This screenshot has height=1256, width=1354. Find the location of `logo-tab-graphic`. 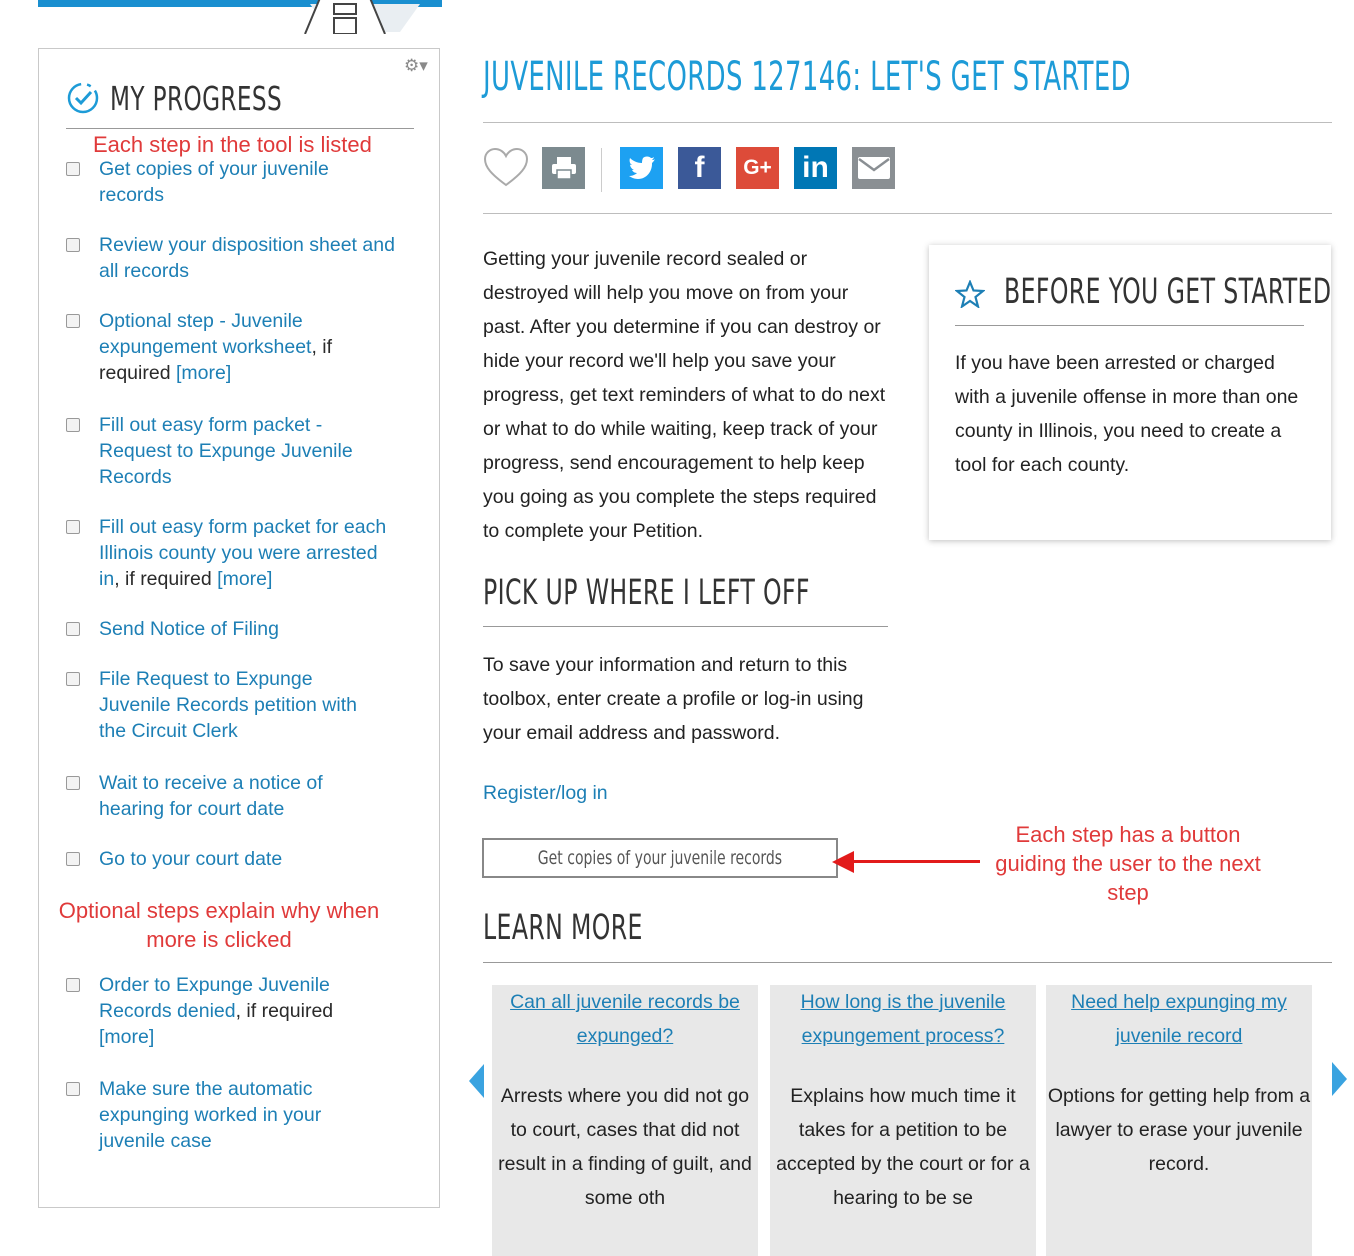

logo-tab-graphic is located at coordinates (335, 17).